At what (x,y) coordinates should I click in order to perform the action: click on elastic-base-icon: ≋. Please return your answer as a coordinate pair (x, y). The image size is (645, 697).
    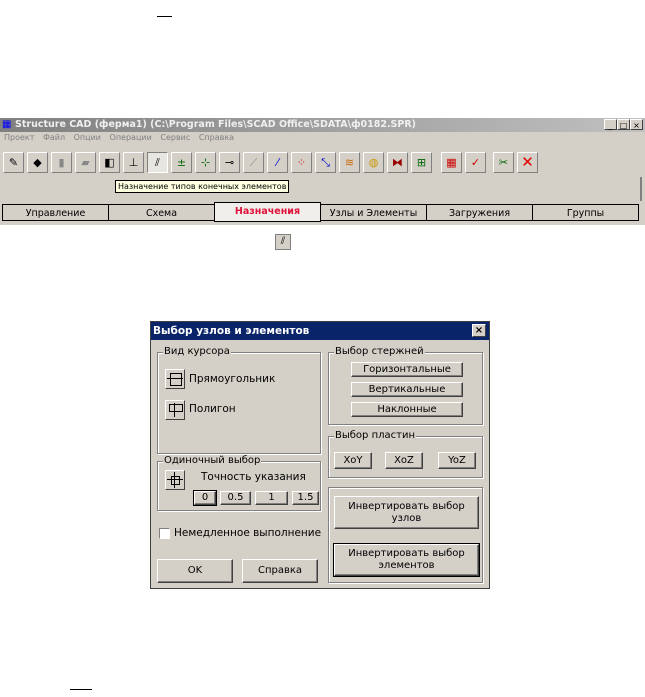
    Looking at the image, I should click on (349, 162).